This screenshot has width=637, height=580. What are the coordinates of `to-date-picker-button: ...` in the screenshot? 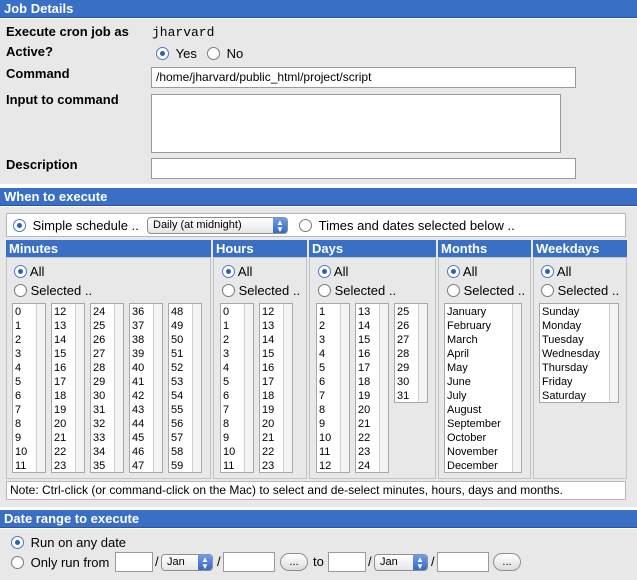 It's located at (507, 562).